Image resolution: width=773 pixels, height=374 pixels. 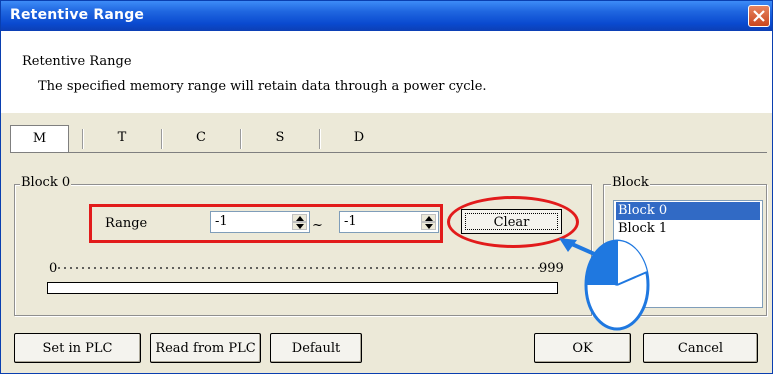 I want to click on range-bar, so click(x=302, y=288).